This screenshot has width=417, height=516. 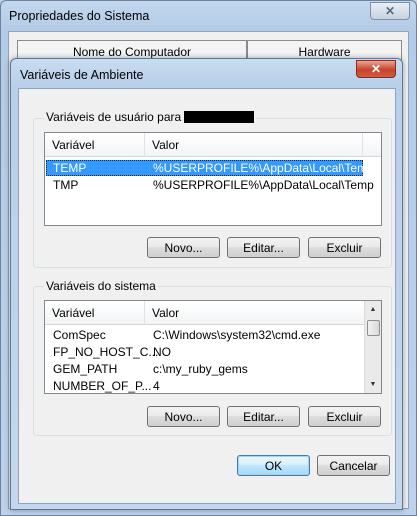 I want to click on user-delete-button: Excluir, so click(x=344, y=247).